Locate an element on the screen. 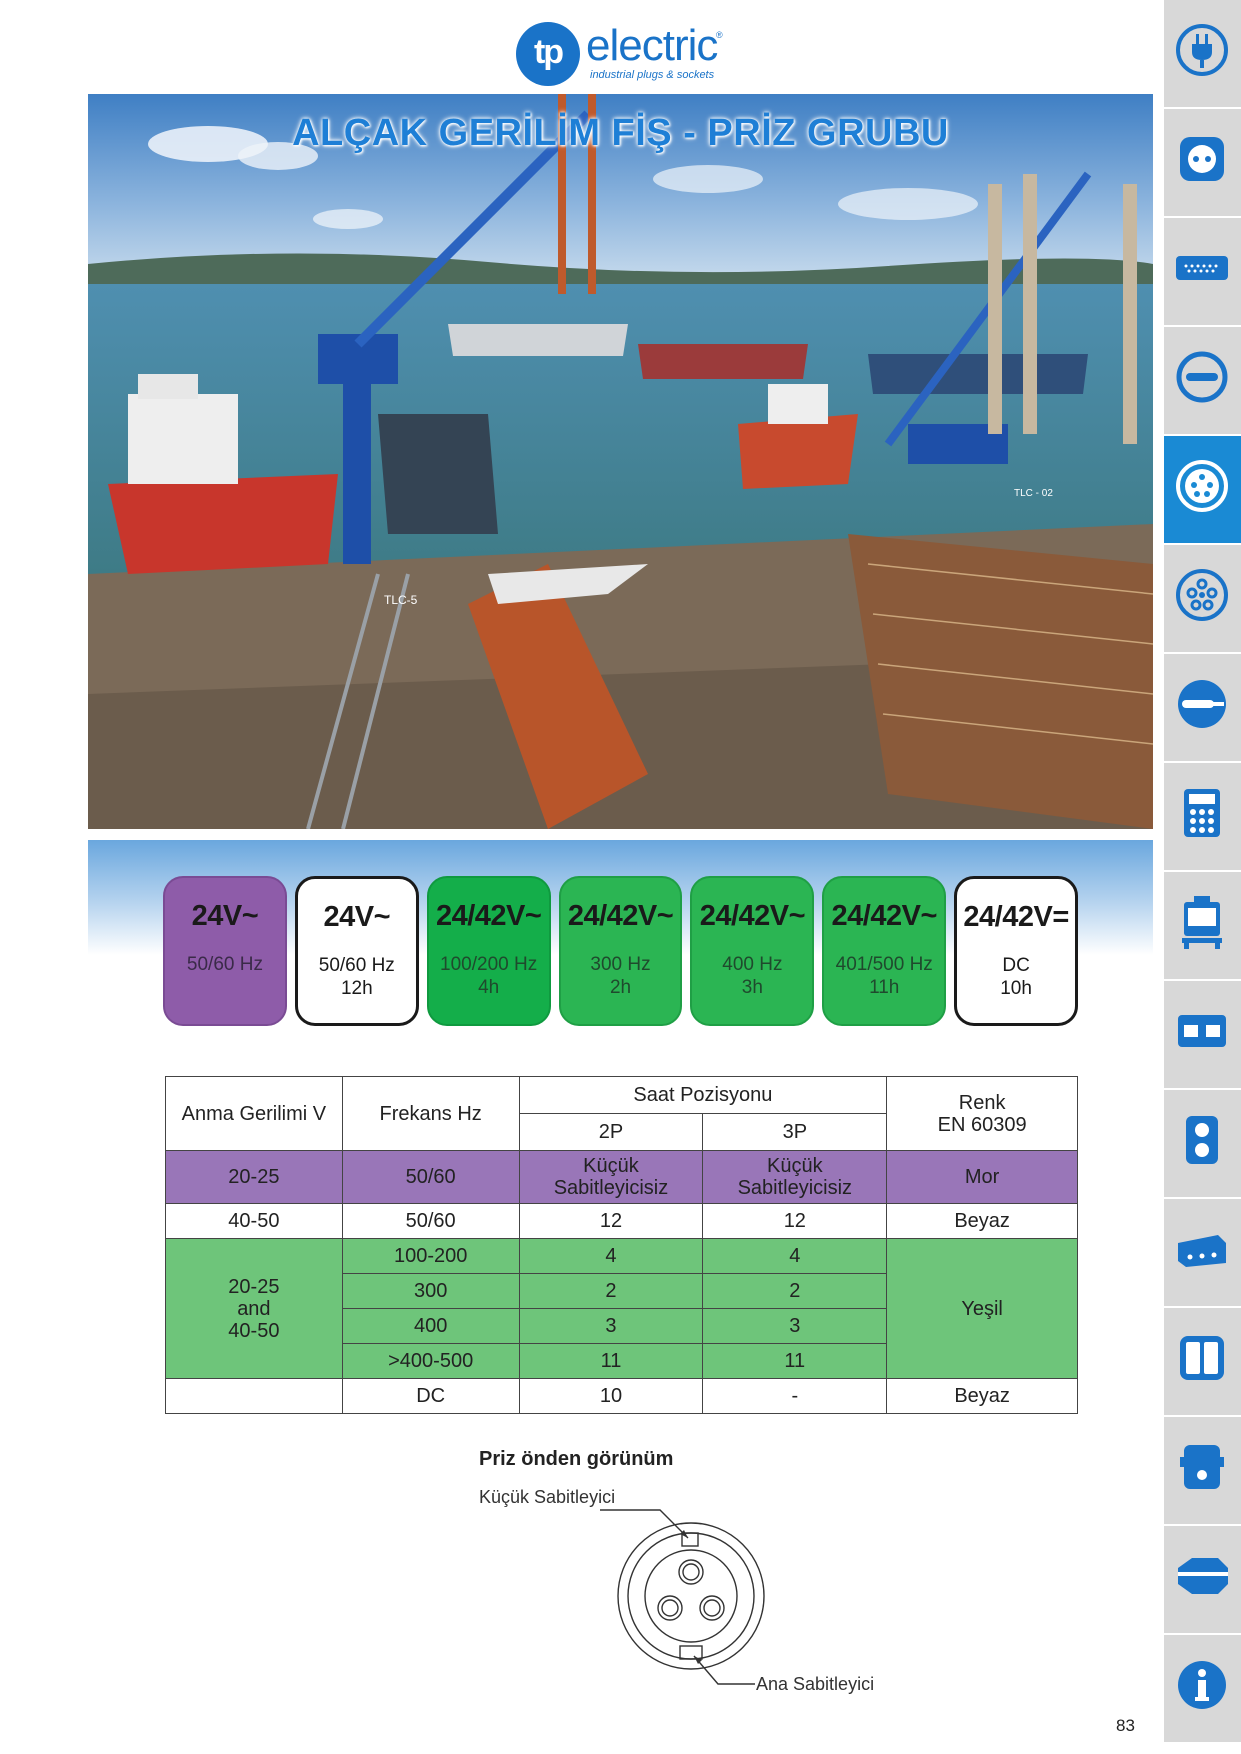 This screenshot has height=1754, width=1241. sidebar-item-hexagon is located at coordinates (1202, 1579).